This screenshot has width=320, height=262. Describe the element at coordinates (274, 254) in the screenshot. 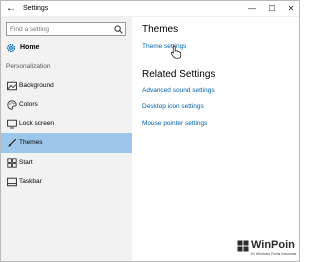

I see `watermark-tagline: #1 Windows Portal Indonesia` at that location.